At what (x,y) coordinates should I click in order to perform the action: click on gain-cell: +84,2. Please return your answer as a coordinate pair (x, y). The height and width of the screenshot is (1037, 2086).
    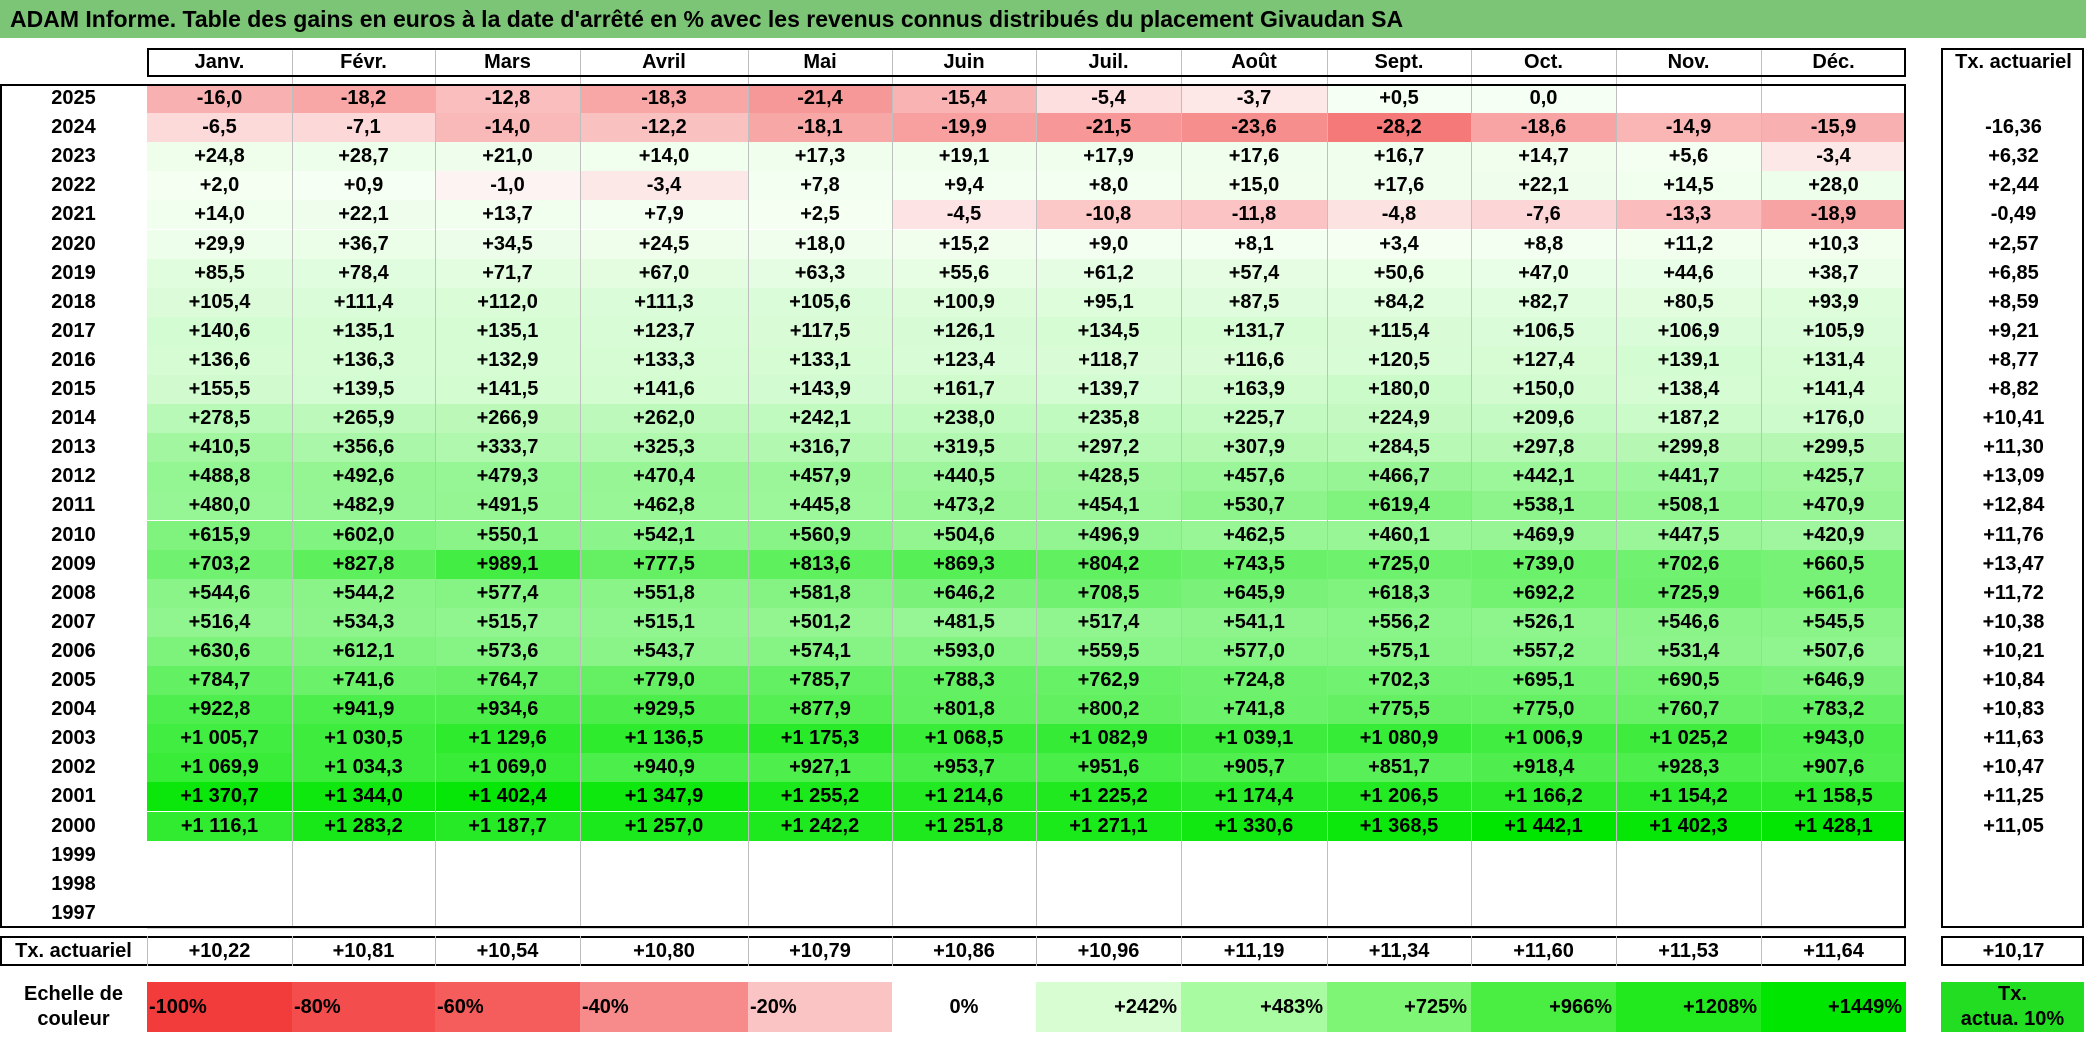
    Looking at the image, I should click on (1399, 302).